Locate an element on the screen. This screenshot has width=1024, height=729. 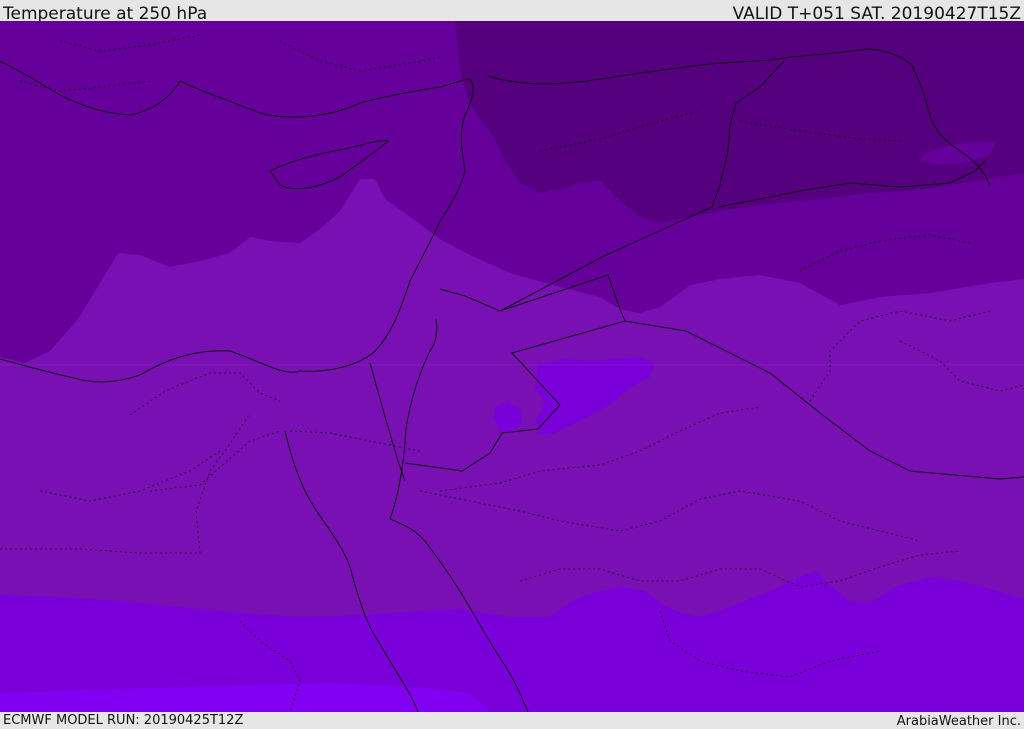
credit-label: ArabiaWeather Inc. is located at coordinates (958, 721).